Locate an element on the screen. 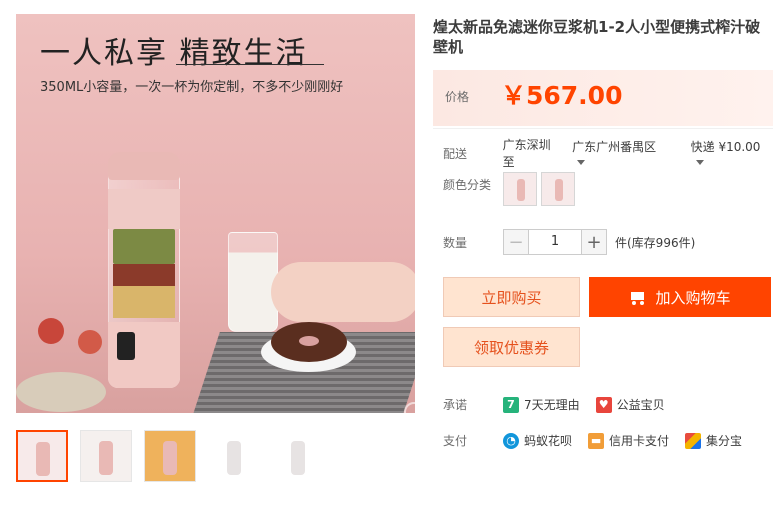  jifenbao-text: 集分宝 is located at coordinates (724, 441).